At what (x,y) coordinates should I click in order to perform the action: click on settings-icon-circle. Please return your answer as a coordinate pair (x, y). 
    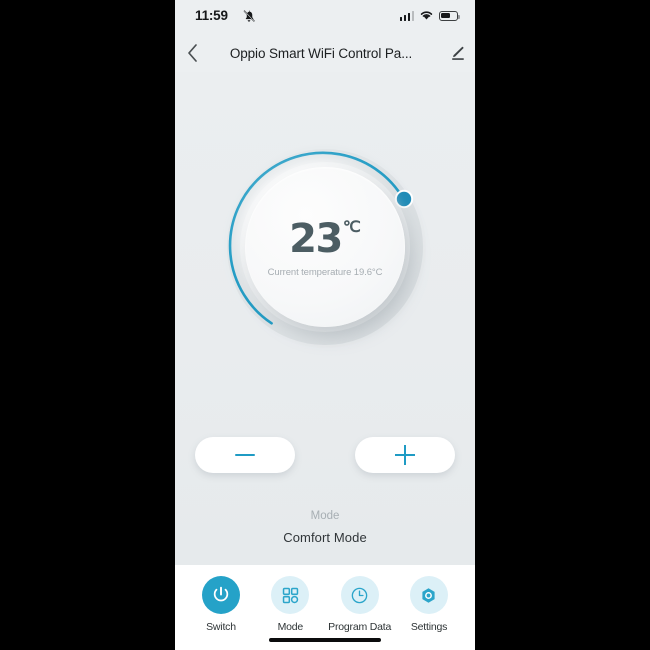
    Looking at the image, I should click on (428, 595).